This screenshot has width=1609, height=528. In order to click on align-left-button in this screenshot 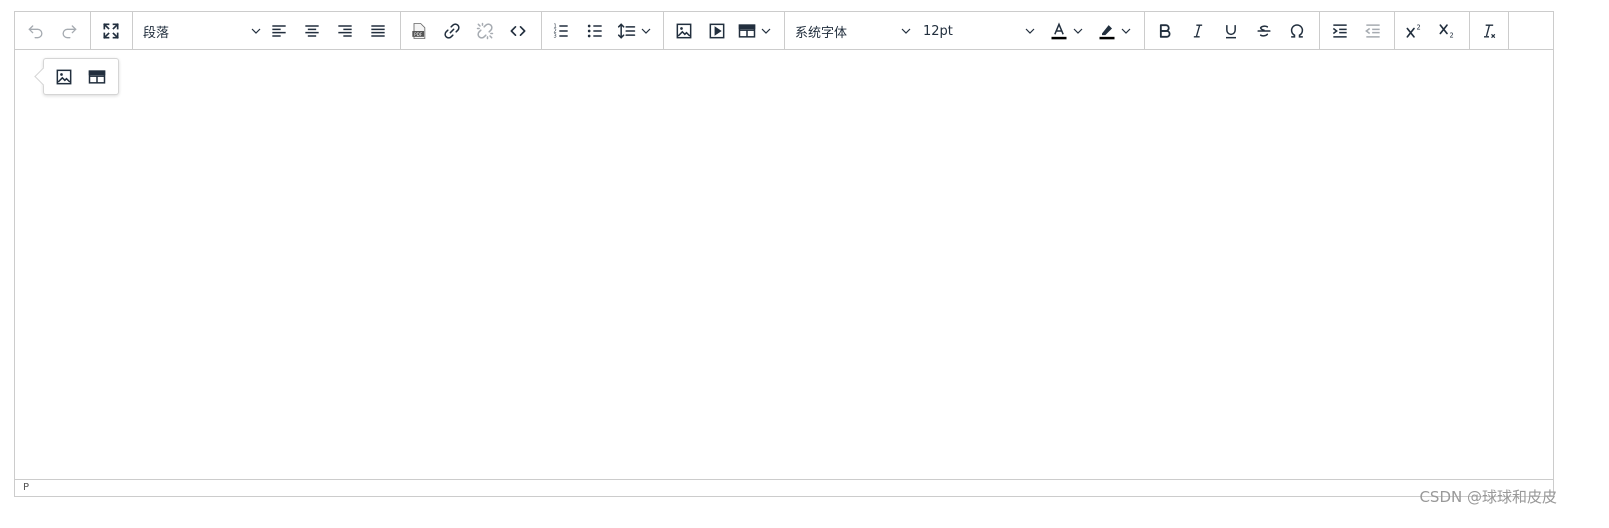, I will do `click(279, 31)`.